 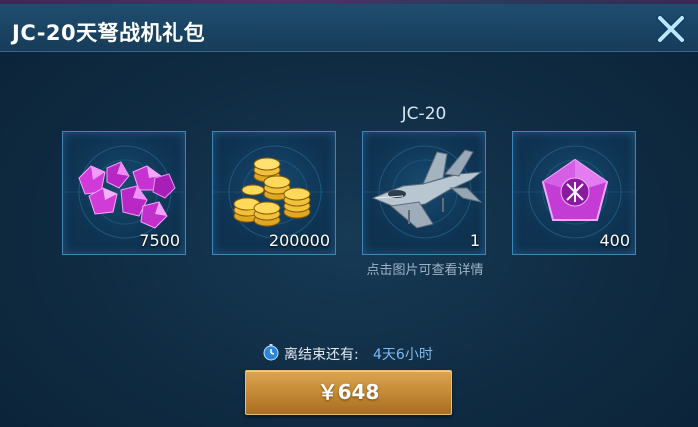 What do you see at coordinates (425, 270) in the screenshot?
I see `view-details-hint: 点击图片可查看详情` at bounding box center [425, 270].